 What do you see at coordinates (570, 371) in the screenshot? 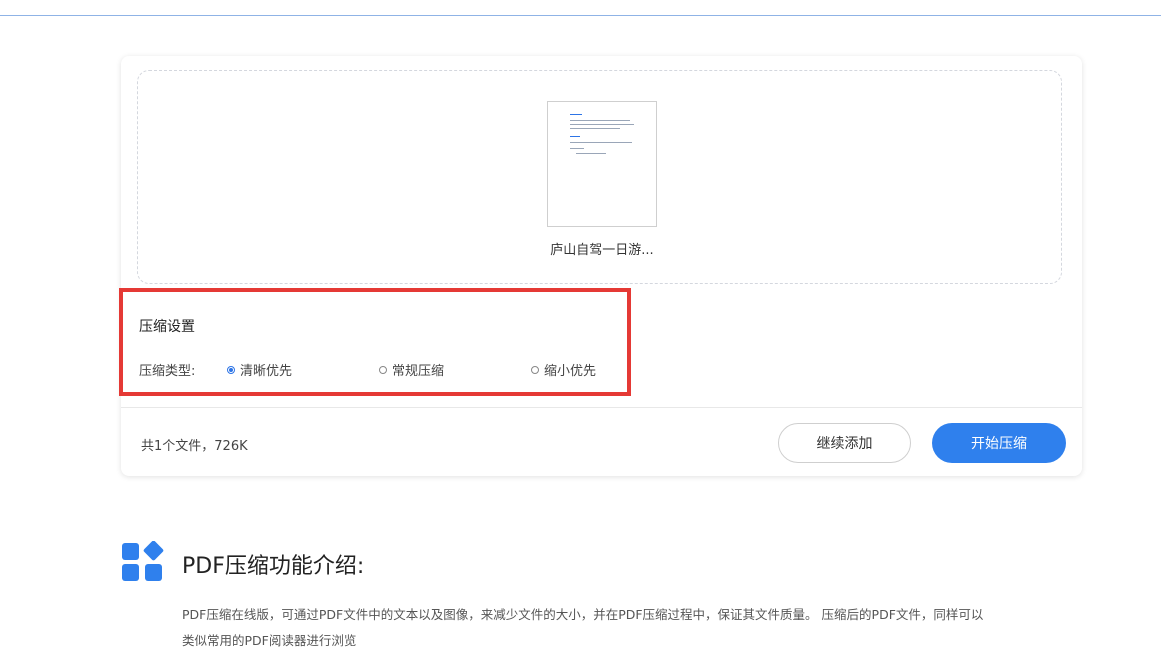
I see `radio-label: 缩小优先` at bounding box center [570, 371].